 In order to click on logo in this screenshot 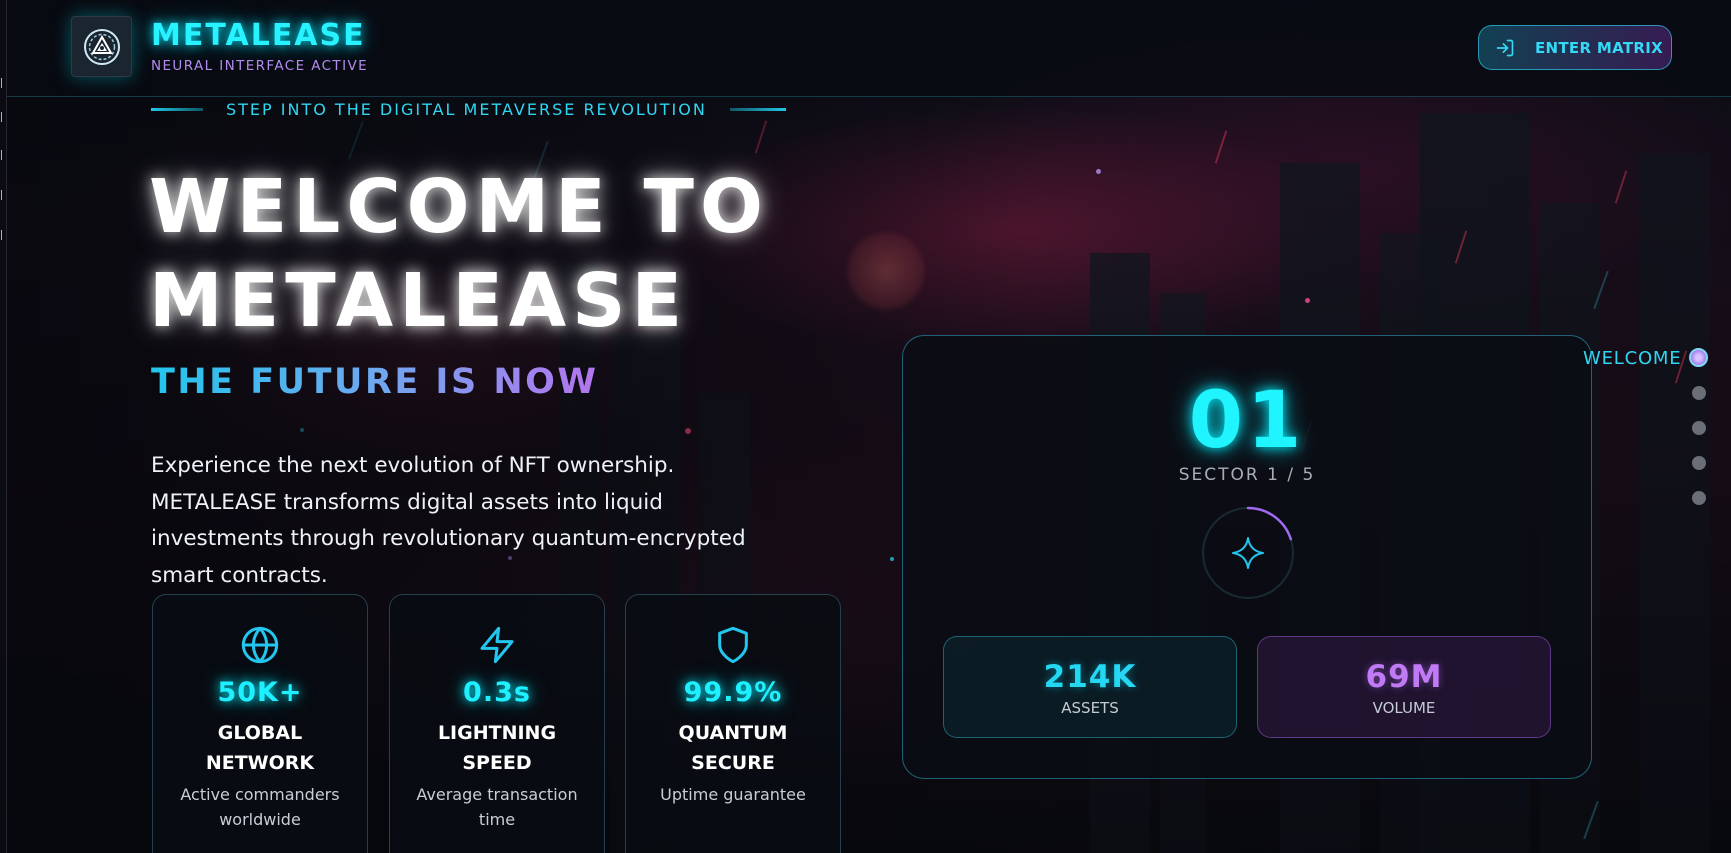, I will do `click(101, 46)`.